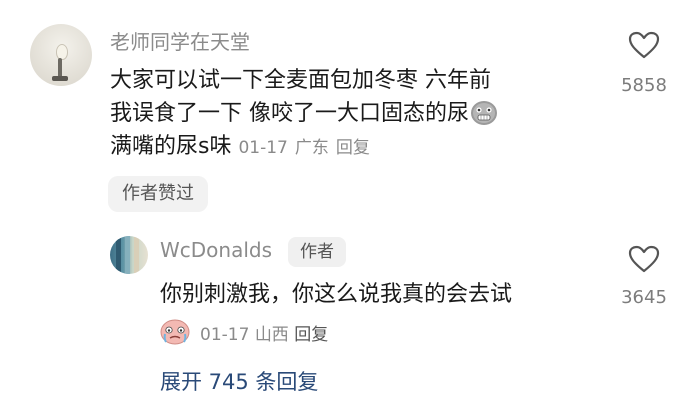 The width and height of the screenshot is (690, 413). I want to click on reply-date: 01-17, so click(225, 335).